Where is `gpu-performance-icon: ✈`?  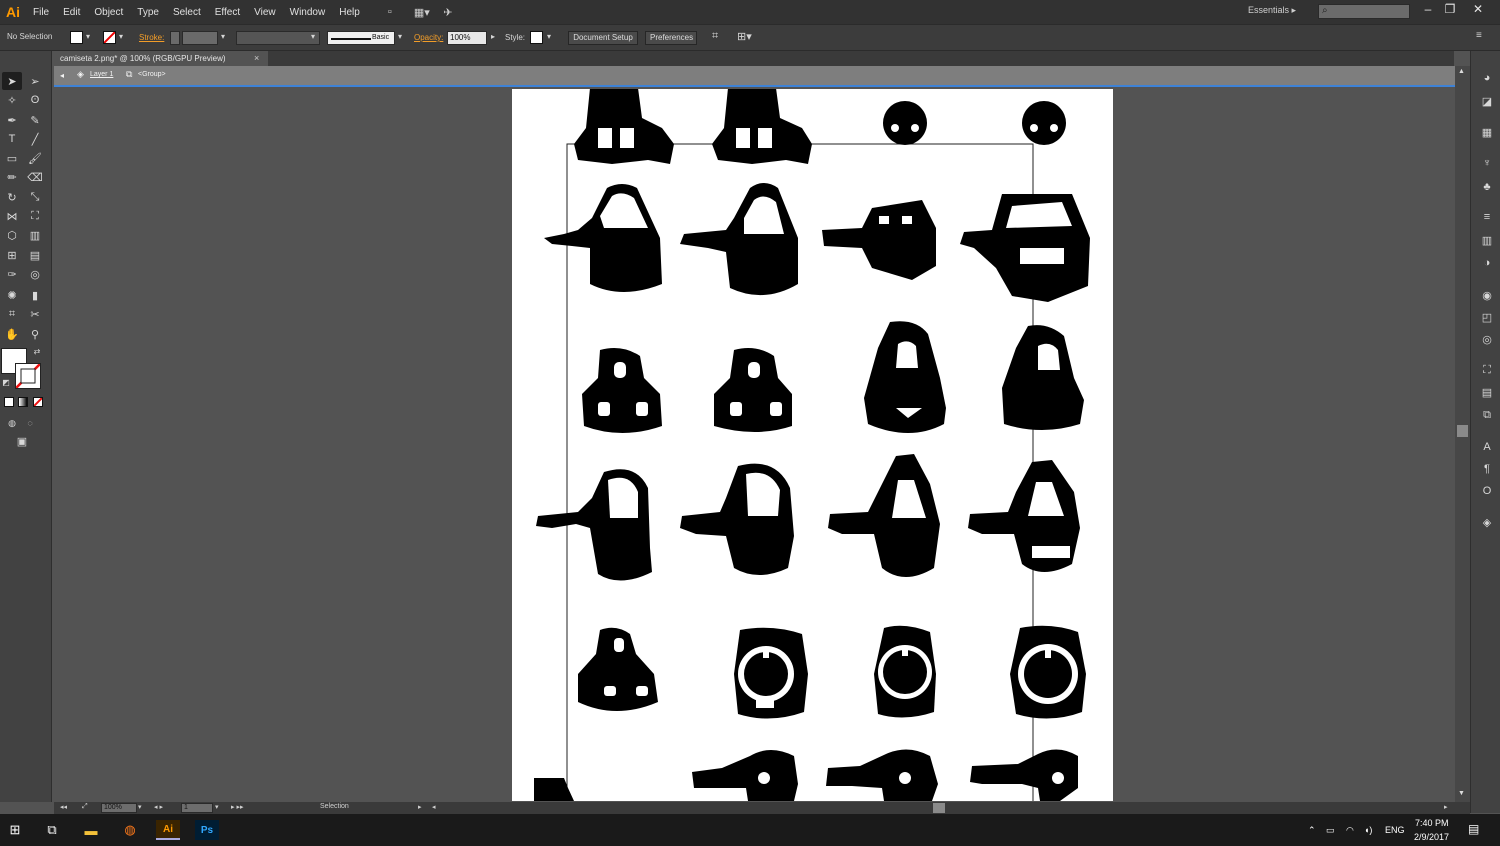
gpu-performance-icon: ✈ is located at coordinates (448, 12).